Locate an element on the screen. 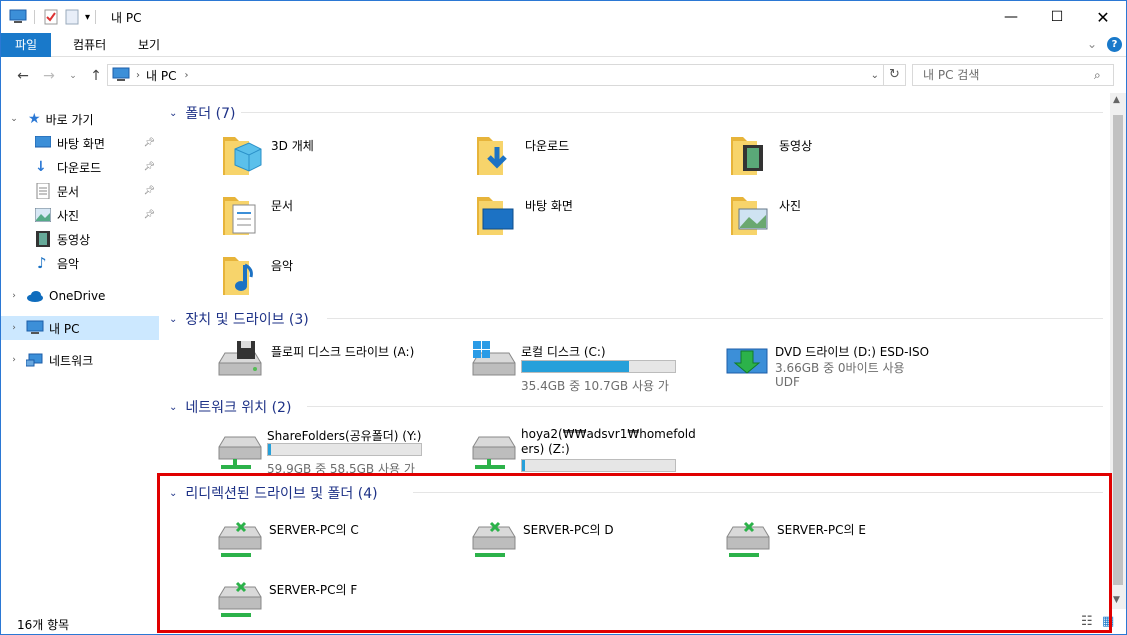  drive-local-c: 로컬 디스크 (C:) 35.4GB 중 10.7GB 사용 가 is located at coordinates (589, 366).